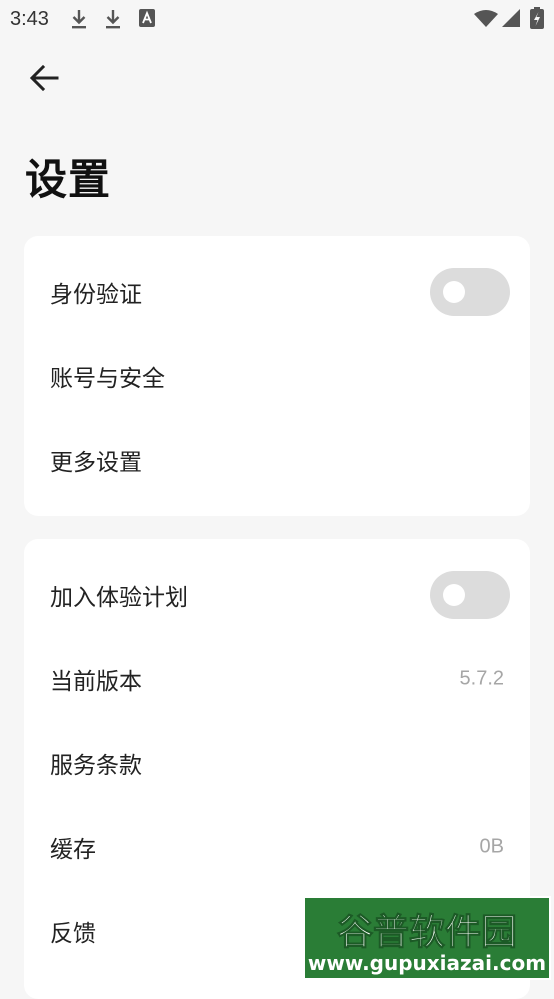 This screenshot has width=554, height=999. What do you see at coordinates (277, 847) in the screenshot?
I see `row-cache: 缓存 0B` at bounding box center [277, 847].